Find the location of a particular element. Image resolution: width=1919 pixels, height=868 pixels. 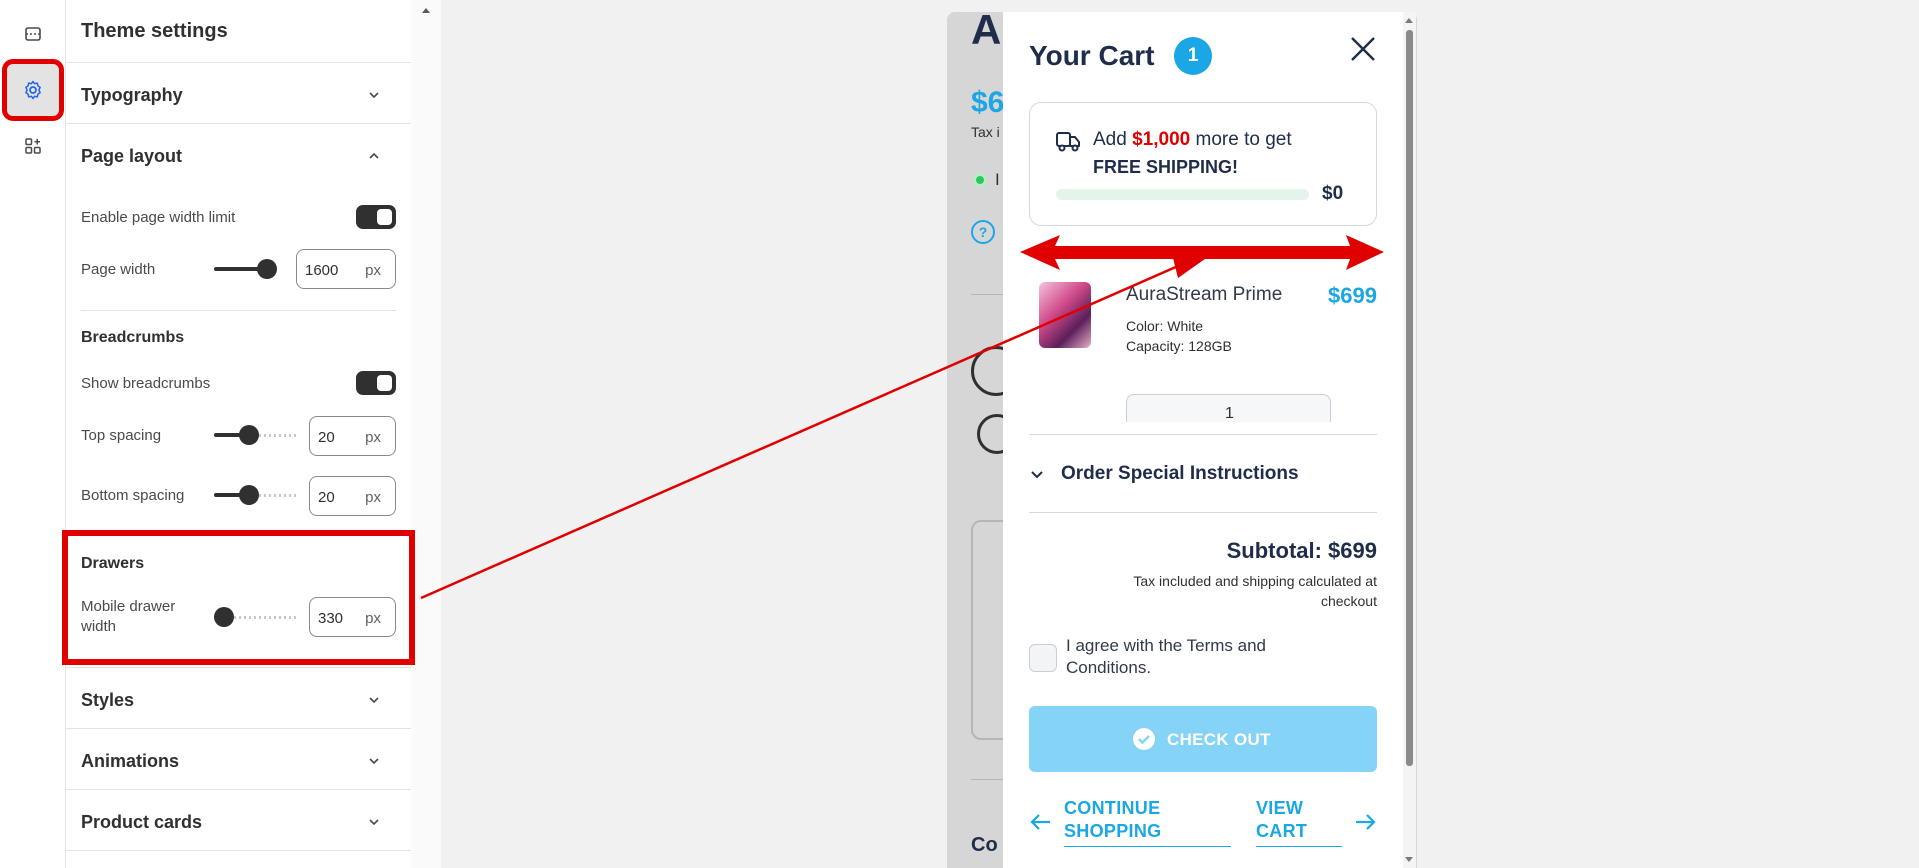

free-shipping-box: Add $1,000 more to get FREE SHIPPING! $0 is located at coordinates (1203, 164).